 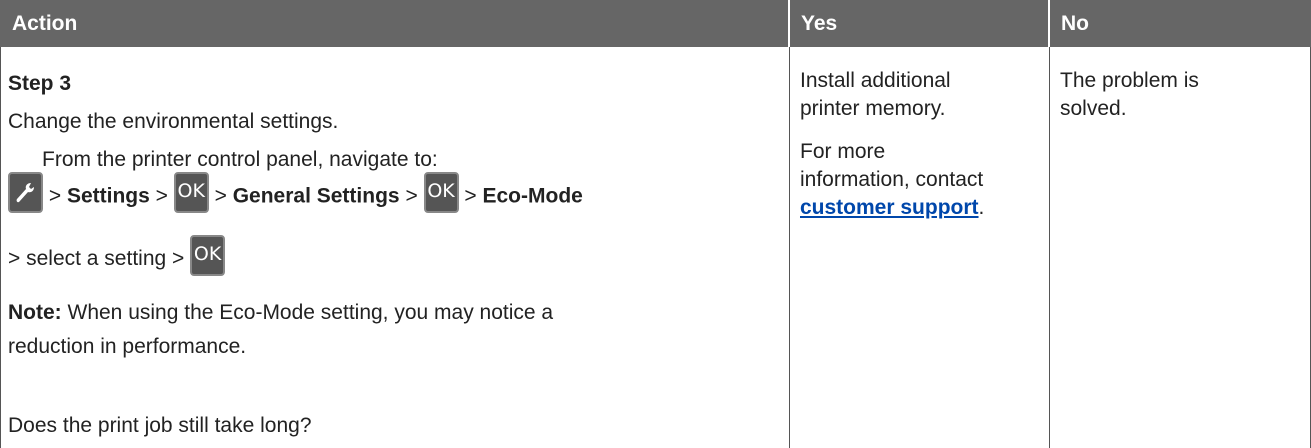 I want to click on header-no: No, so click(x=1075, y=23).